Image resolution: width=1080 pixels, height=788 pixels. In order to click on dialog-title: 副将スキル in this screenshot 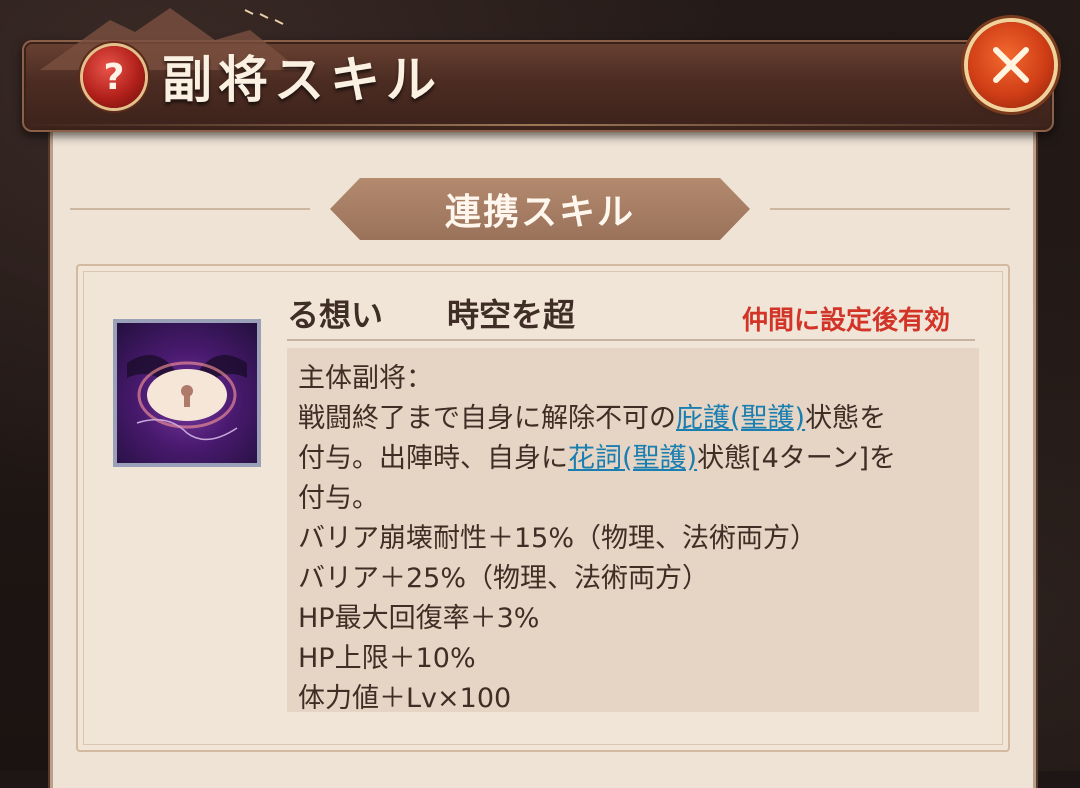, I will do `click(302, 80)`.